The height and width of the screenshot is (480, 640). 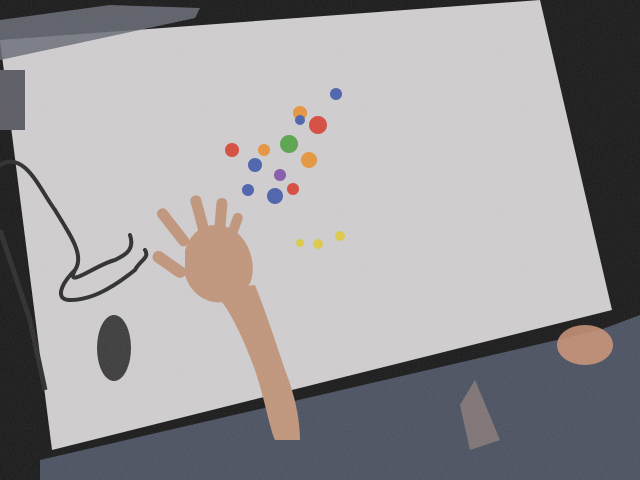 What do you see at coordinates (114, 348) in the screenshot?
I see `computer-mouse` at bounding box center [114, 348].